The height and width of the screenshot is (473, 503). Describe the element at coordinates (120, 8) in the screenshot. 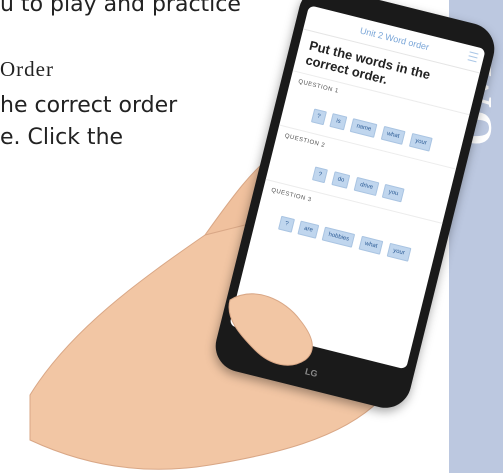

I see `text-line-1: u to play and practice` at that location.